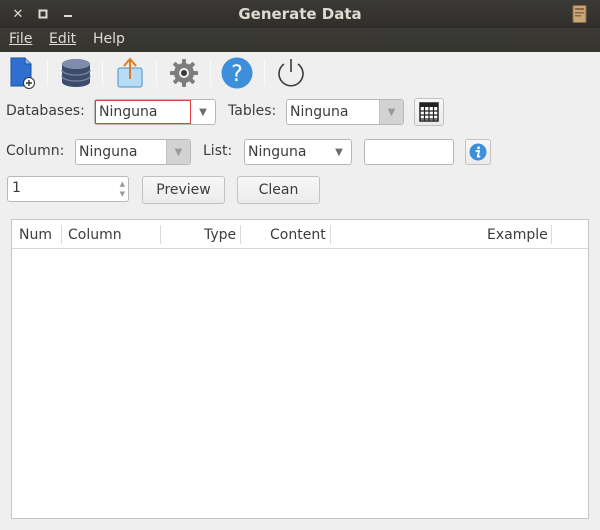  I want to click on databases-value: Ninguna, so click(143, 112).